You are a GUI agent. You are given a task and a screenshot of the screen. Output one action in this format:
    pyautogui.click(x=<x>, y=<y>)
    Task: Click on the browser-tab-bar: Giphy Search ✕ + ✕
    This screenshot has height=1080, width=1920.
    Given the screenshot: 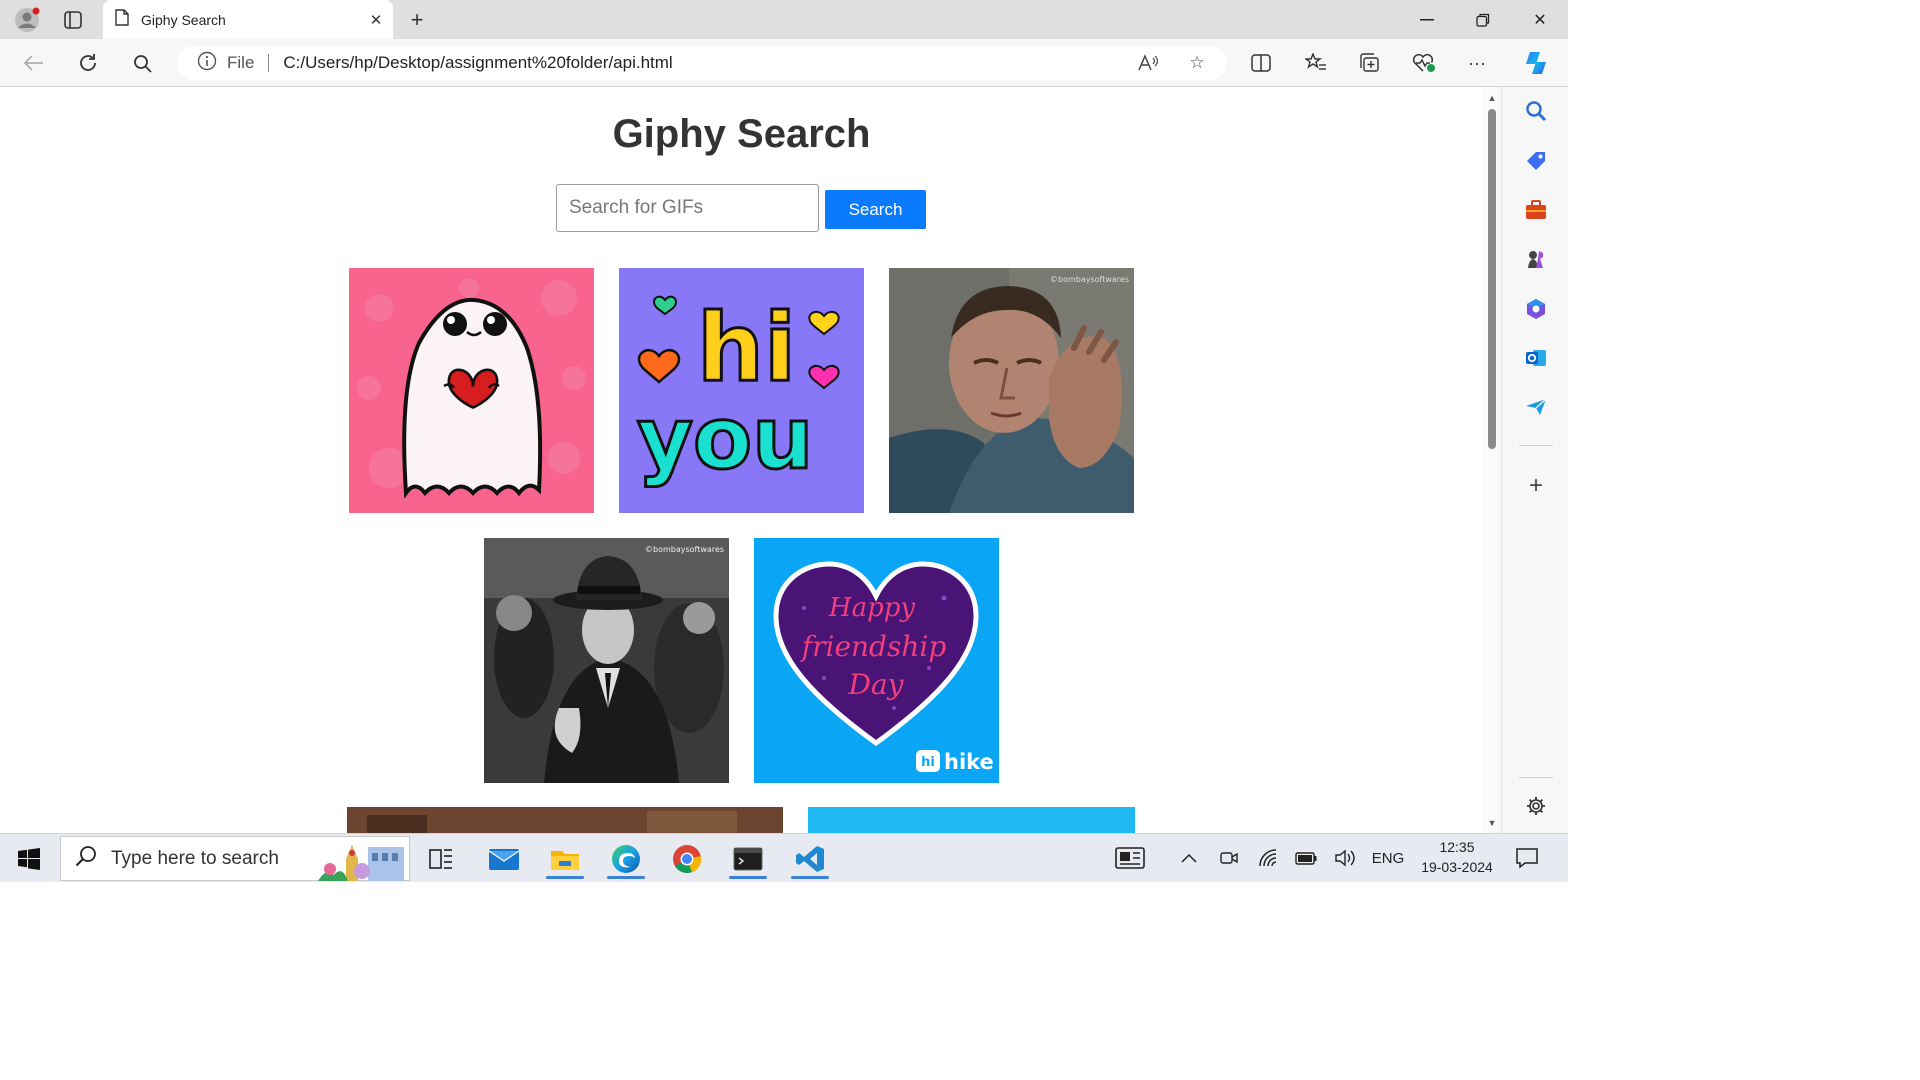 What is the action you would take?
    pyautogui.click(x=784, y=19)
    